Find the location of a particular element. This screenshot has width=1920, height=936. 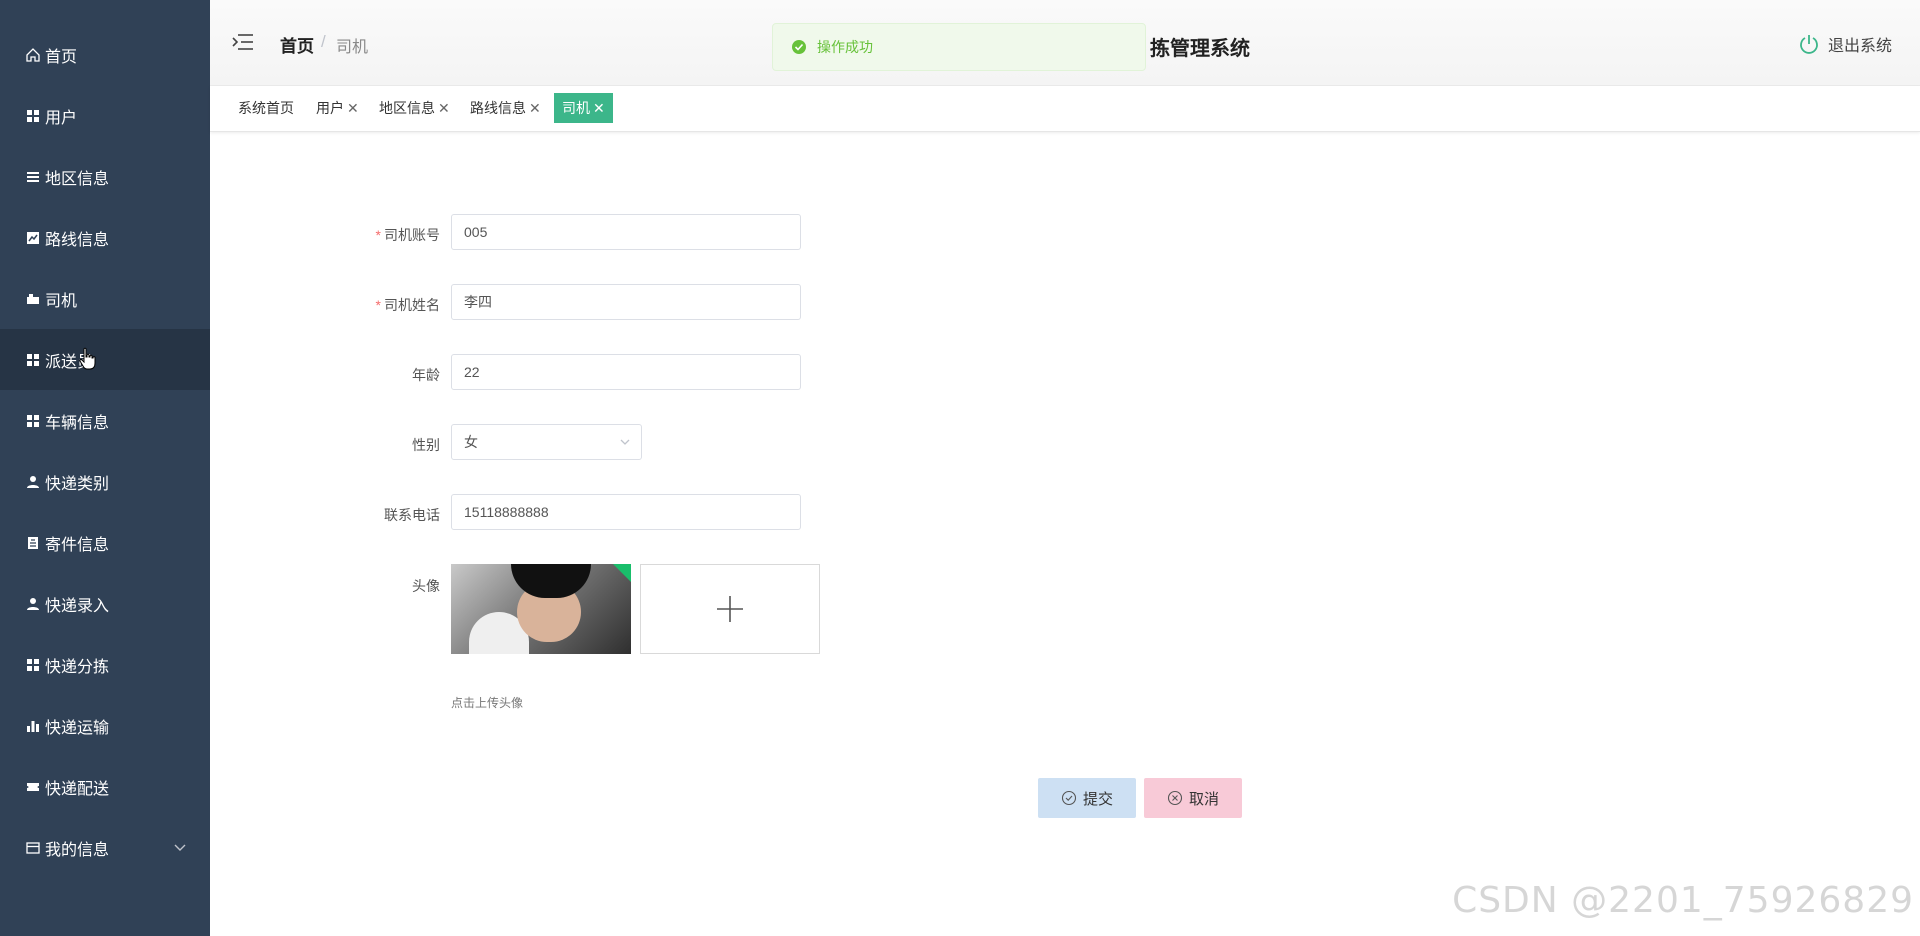

plus-icon is located at coordinates (730, 609).